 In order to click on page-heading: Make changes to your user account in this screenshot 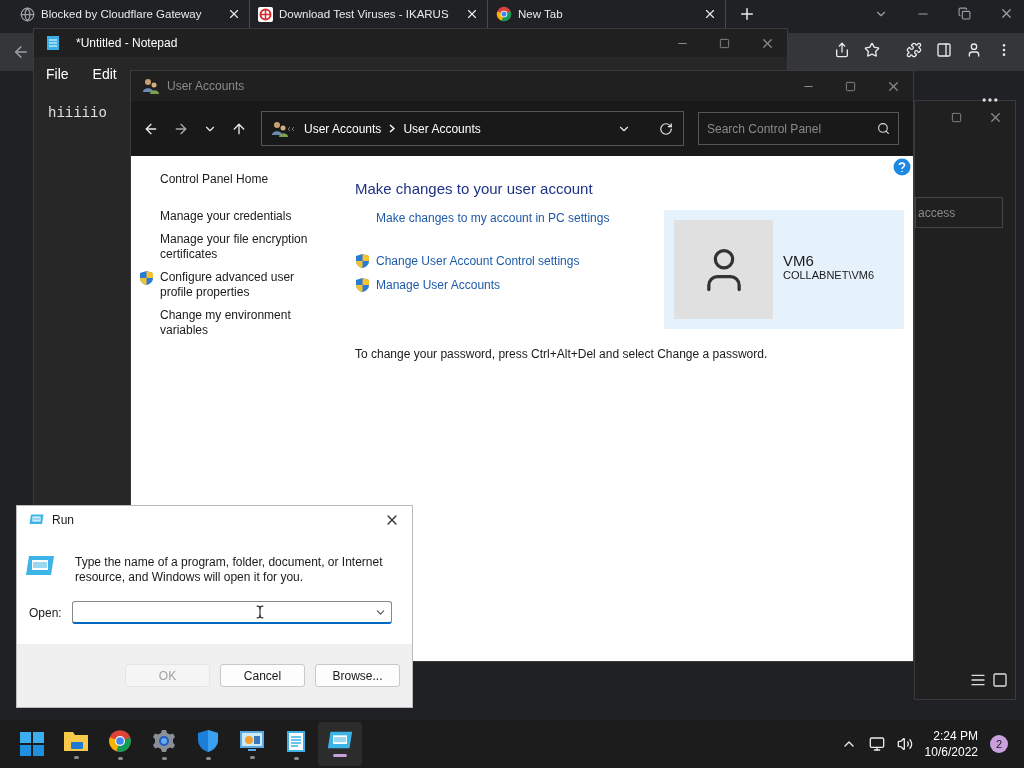, I will do `click(474, 188)`.